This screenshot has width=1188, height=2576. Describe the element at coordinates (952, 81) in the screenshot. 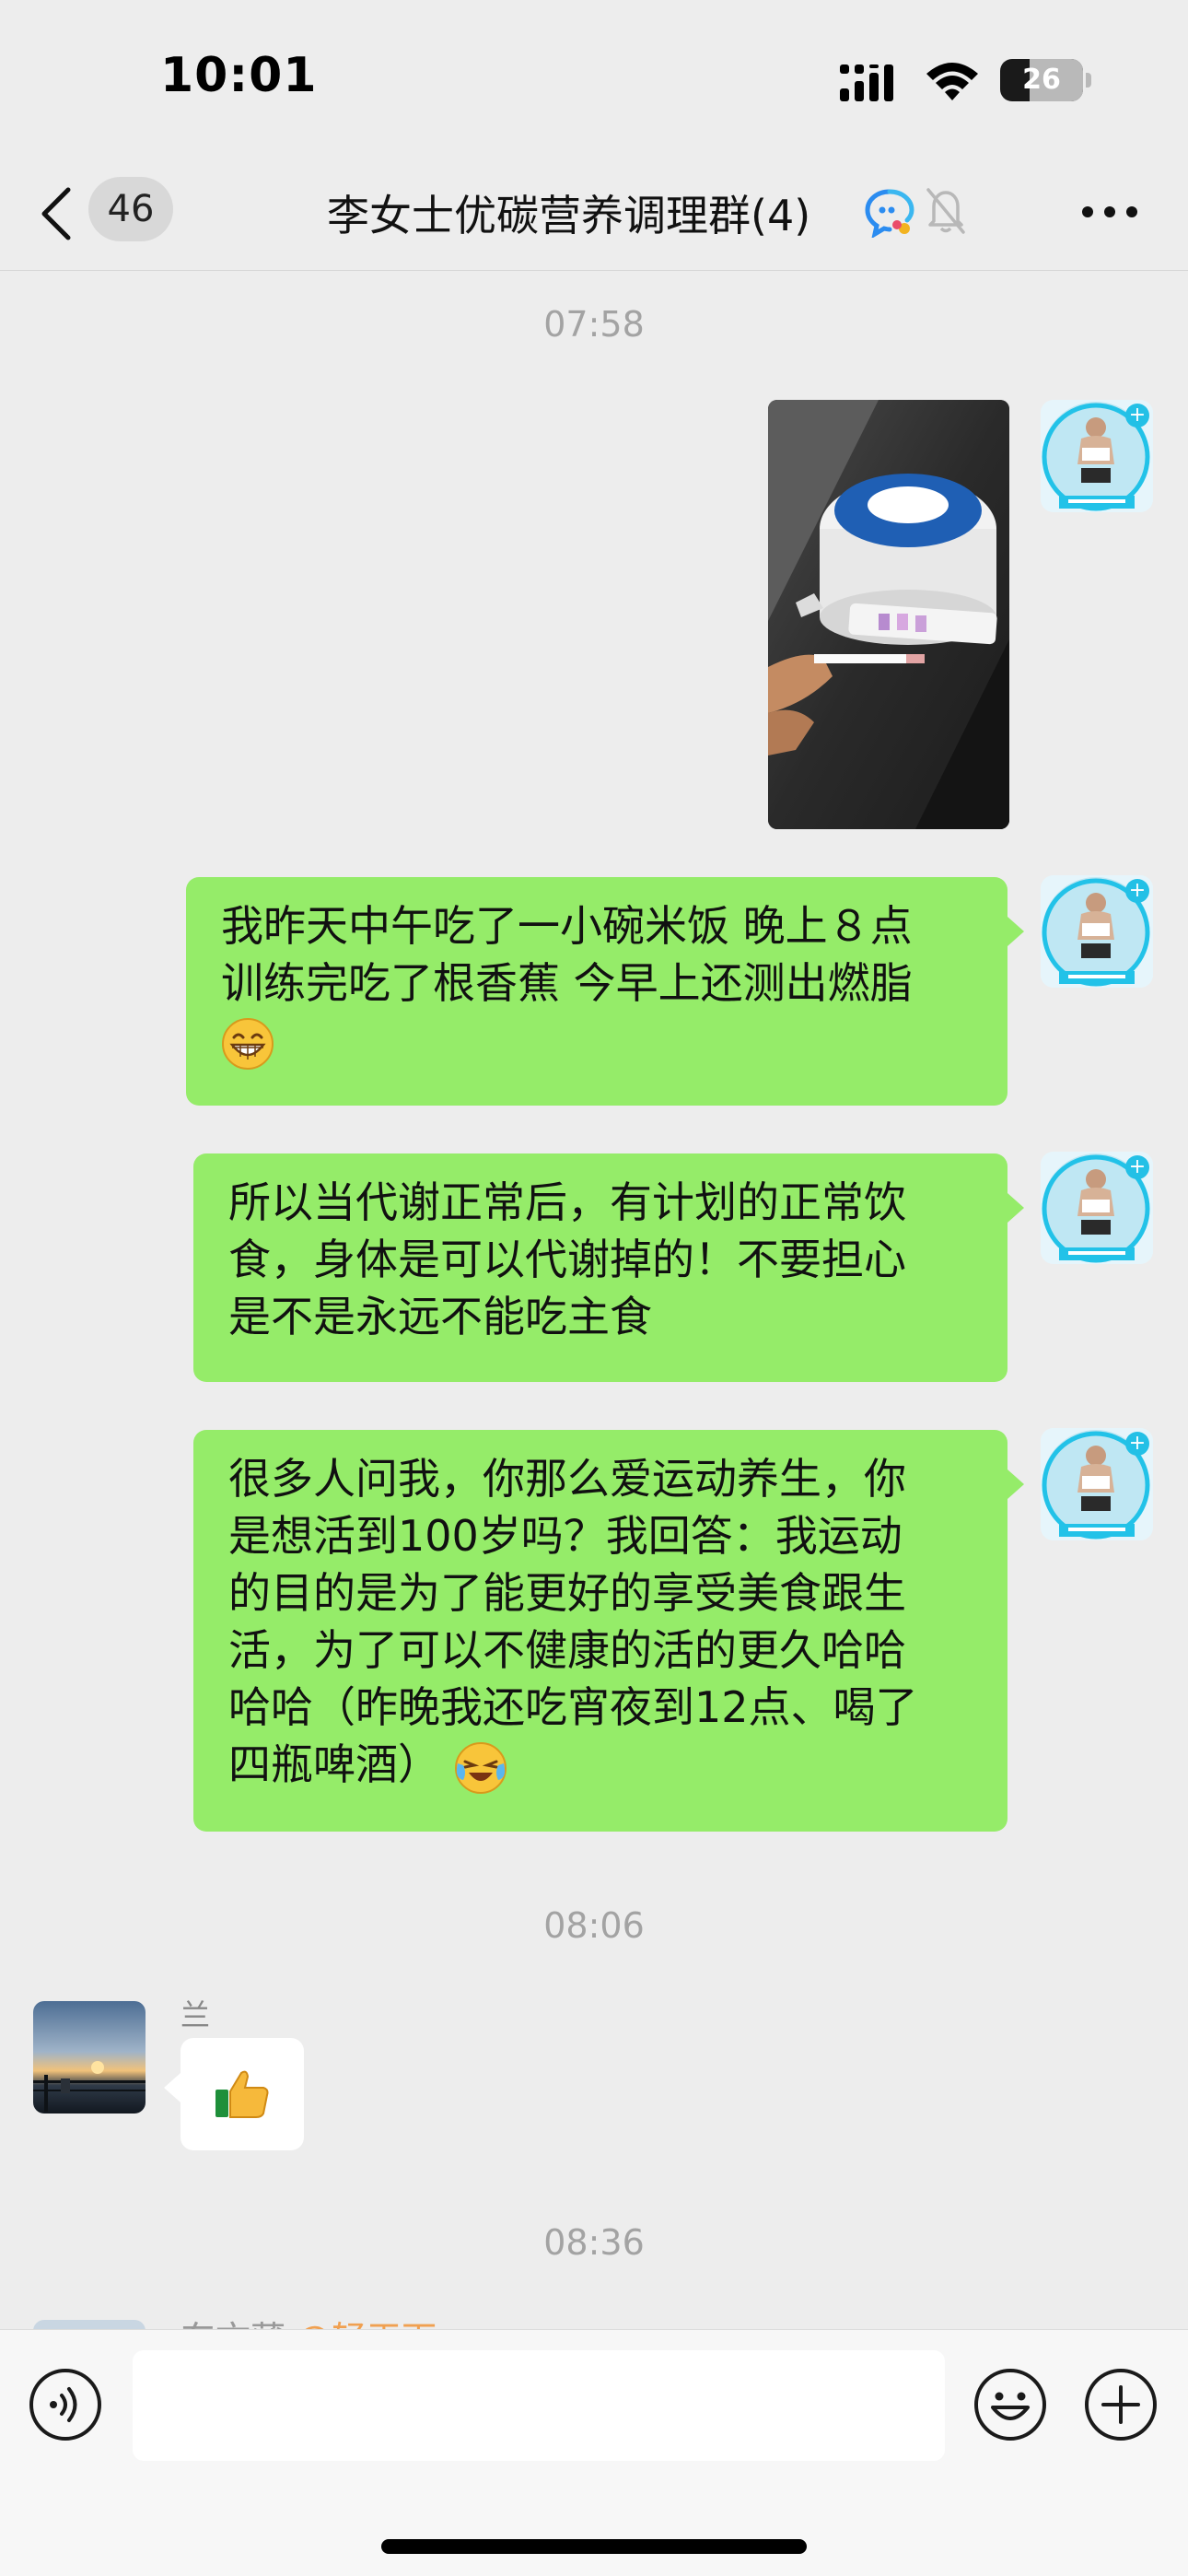

I see `wifi-icon` at that location.